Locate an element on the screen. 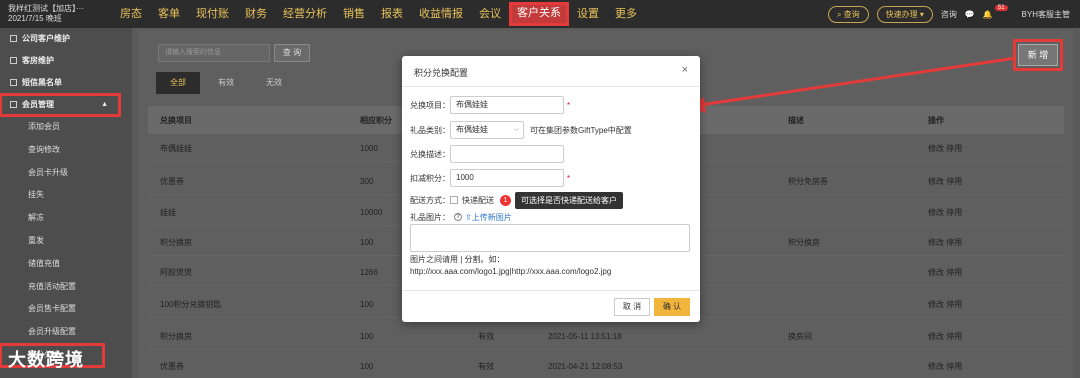 Image resolution: width=1080 pixels, height=378 pixels. menu-item-guest-orders: 客单 is located at coordinates (169, 14).